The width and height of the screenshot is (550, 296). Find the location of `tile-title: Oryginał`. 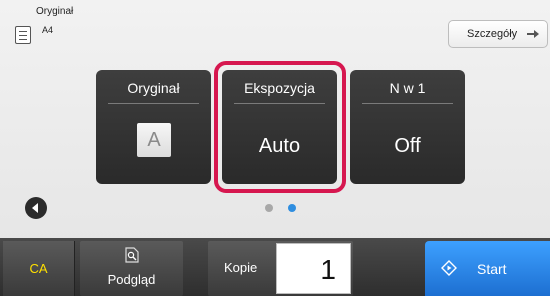

tile-title: Oryginał is located at coordinates (153, 88).